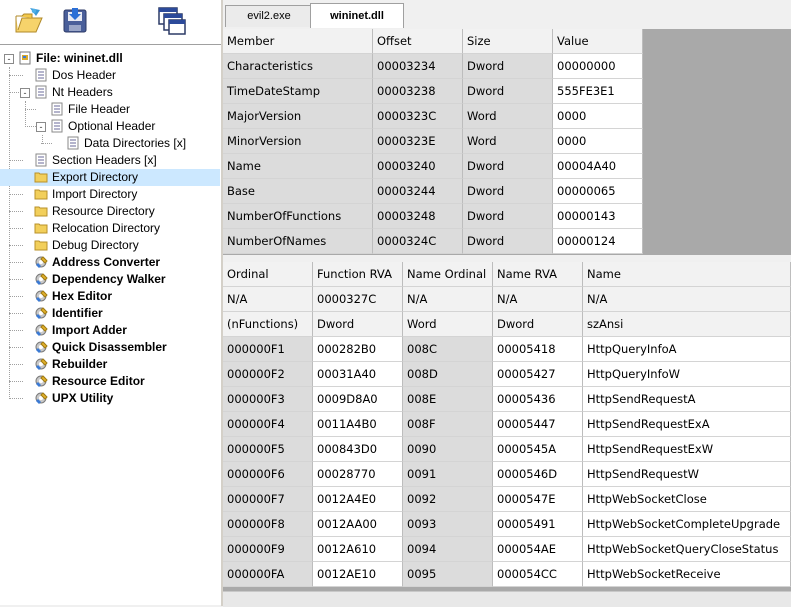  What do you see at coordinates (298, 41) in the screenshot?
I see `column-header: Member` at bounding box center [298, 41].